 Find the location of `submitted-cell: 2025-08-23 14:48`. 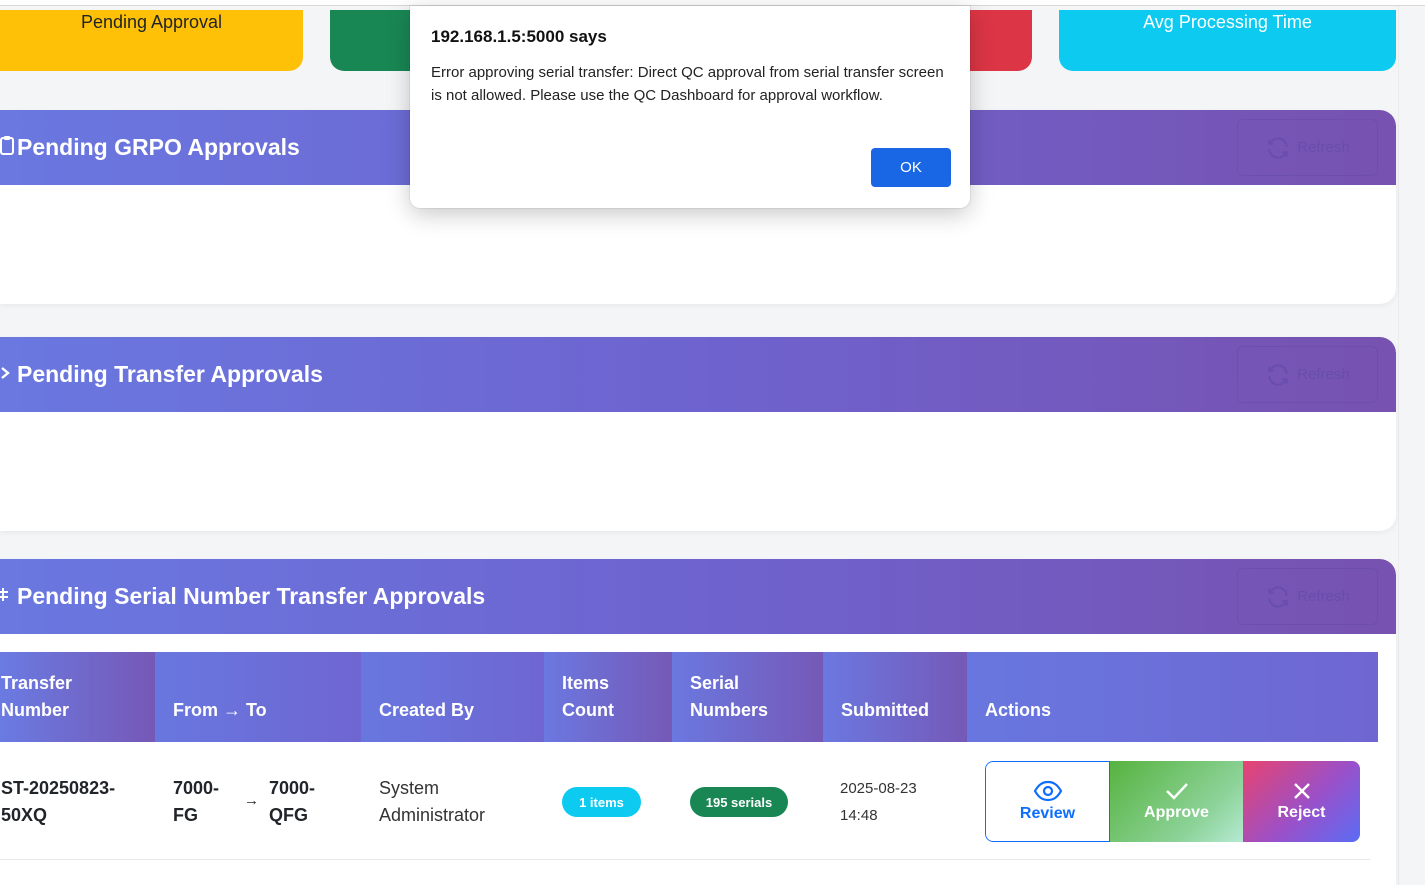

submitted-cell: 2025-08-23 14:48 is located at coordinates (878, 802).